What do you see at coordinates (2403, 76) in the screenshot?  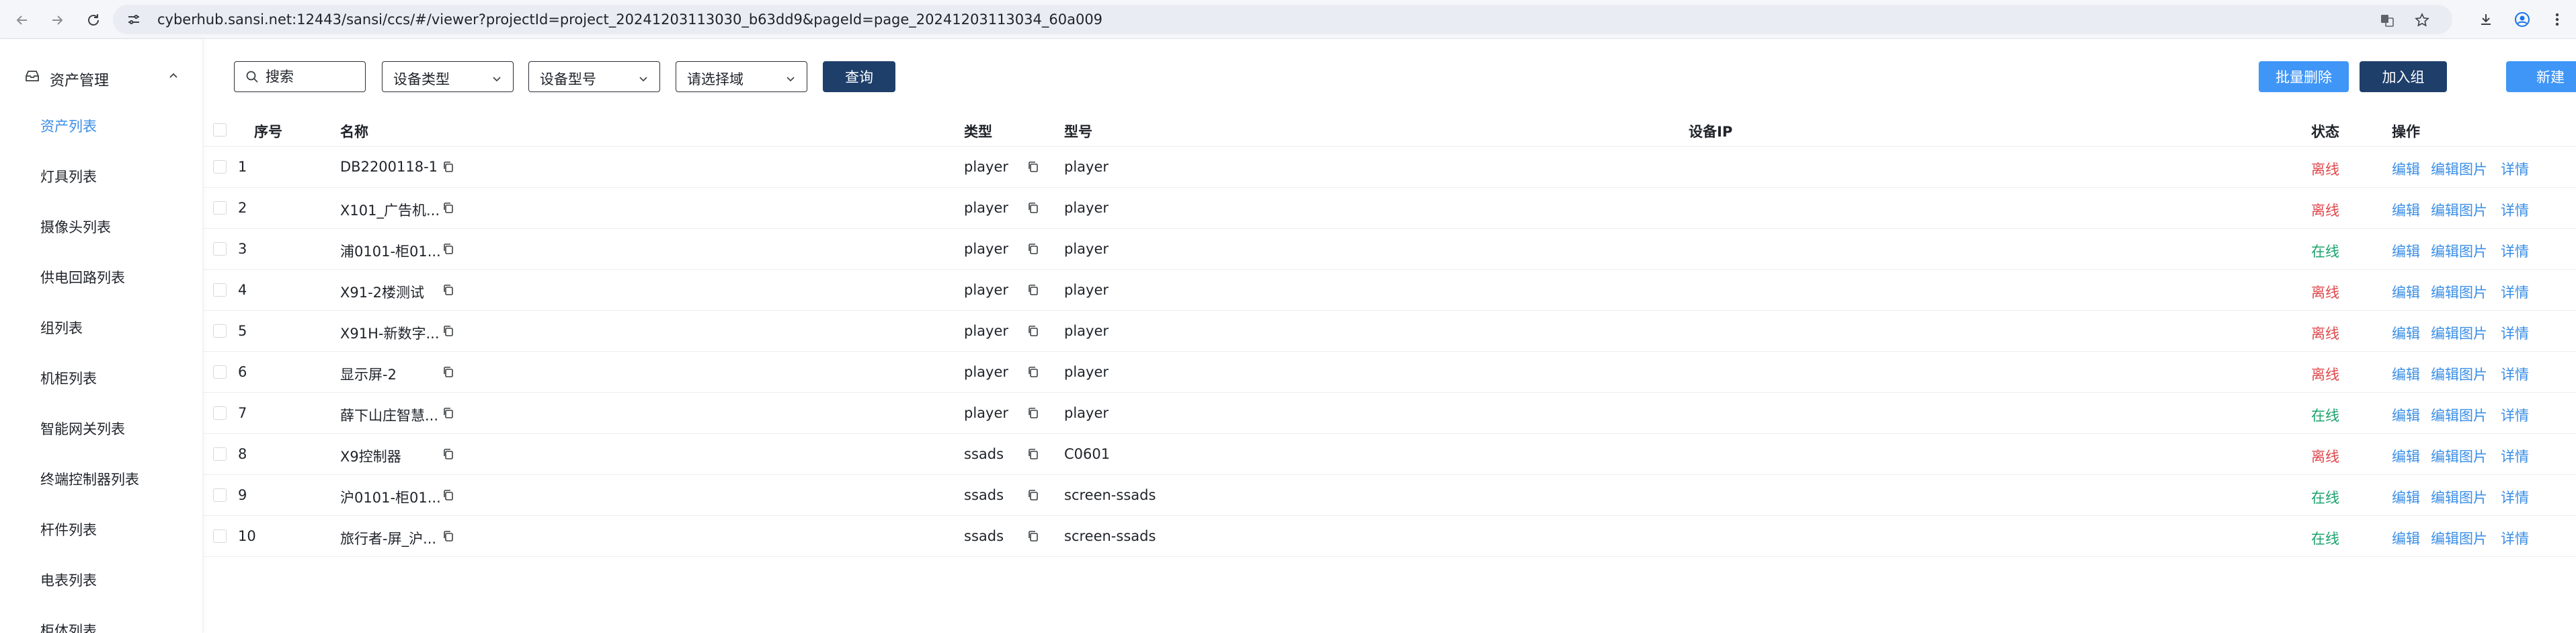 I see `join-group-button: 加入组` at bounding box center [2403, 76].